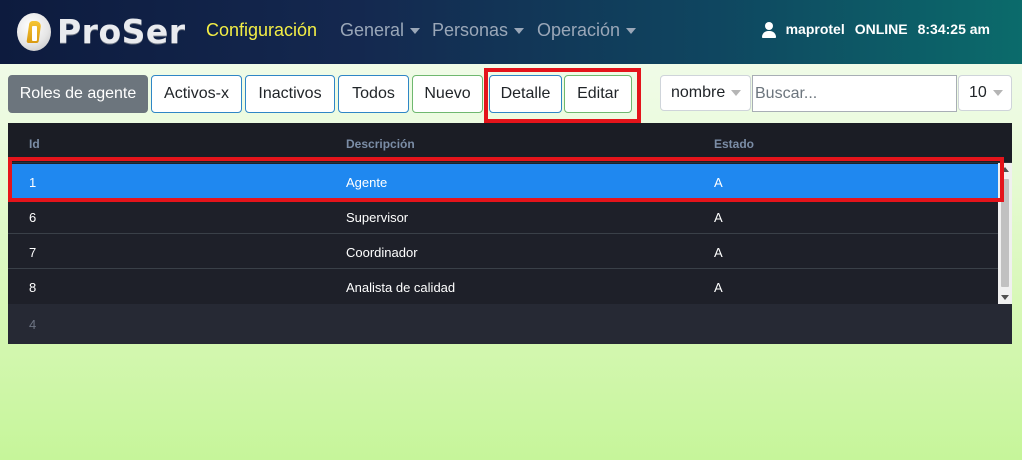 The width and height of the screenshot is (1022, 460). Describe the element at coordinates (525, 94) in the screenshot. I see `detalle-button: Detalle` at that location.